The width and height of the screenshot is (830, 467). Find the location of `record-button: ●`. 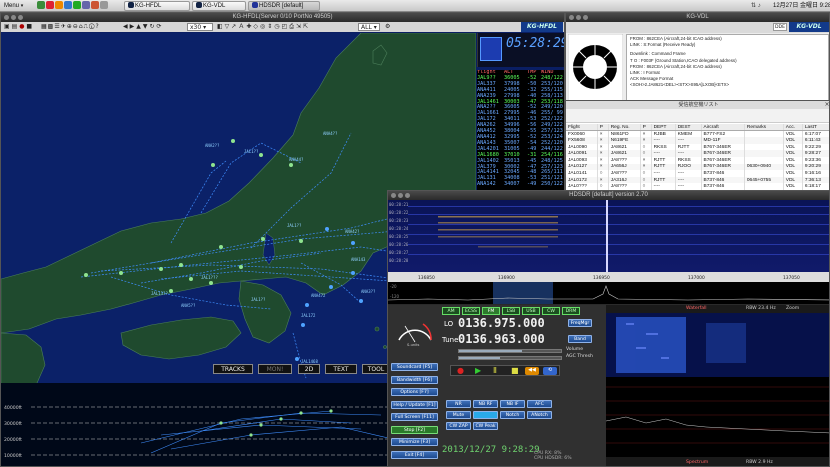

record-button: ● is located at coordinates (460, 370).